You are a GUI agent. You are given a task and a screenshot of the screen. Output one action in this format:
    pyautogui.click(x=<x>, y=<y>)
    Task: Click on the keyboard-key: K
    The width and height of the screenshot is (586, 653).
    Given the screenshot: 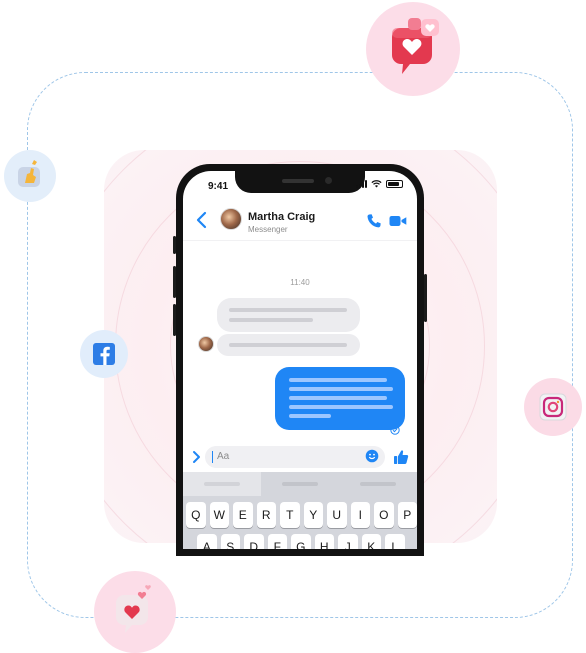 What is the action you would take?
    pyautogui.click(x=371, y=541)
    